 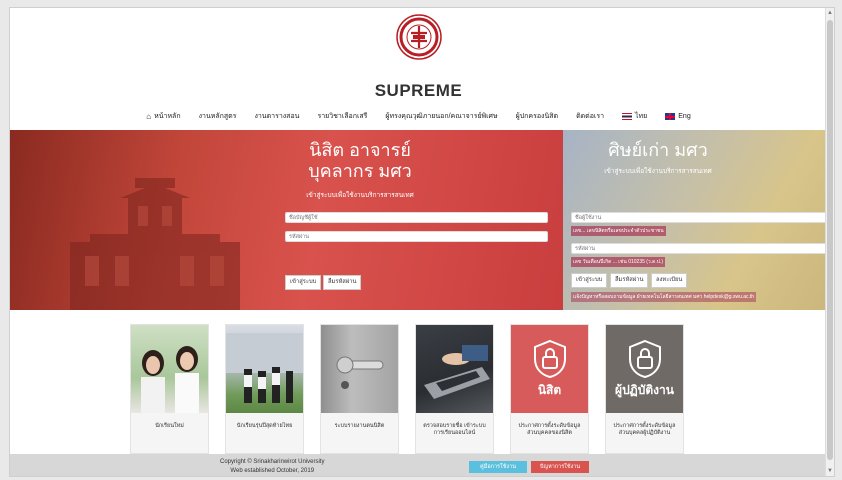 What do you see at coordinates (670, 116) in the screenshot?
I see `flag-en-icon` at bounding box center [670, 116].